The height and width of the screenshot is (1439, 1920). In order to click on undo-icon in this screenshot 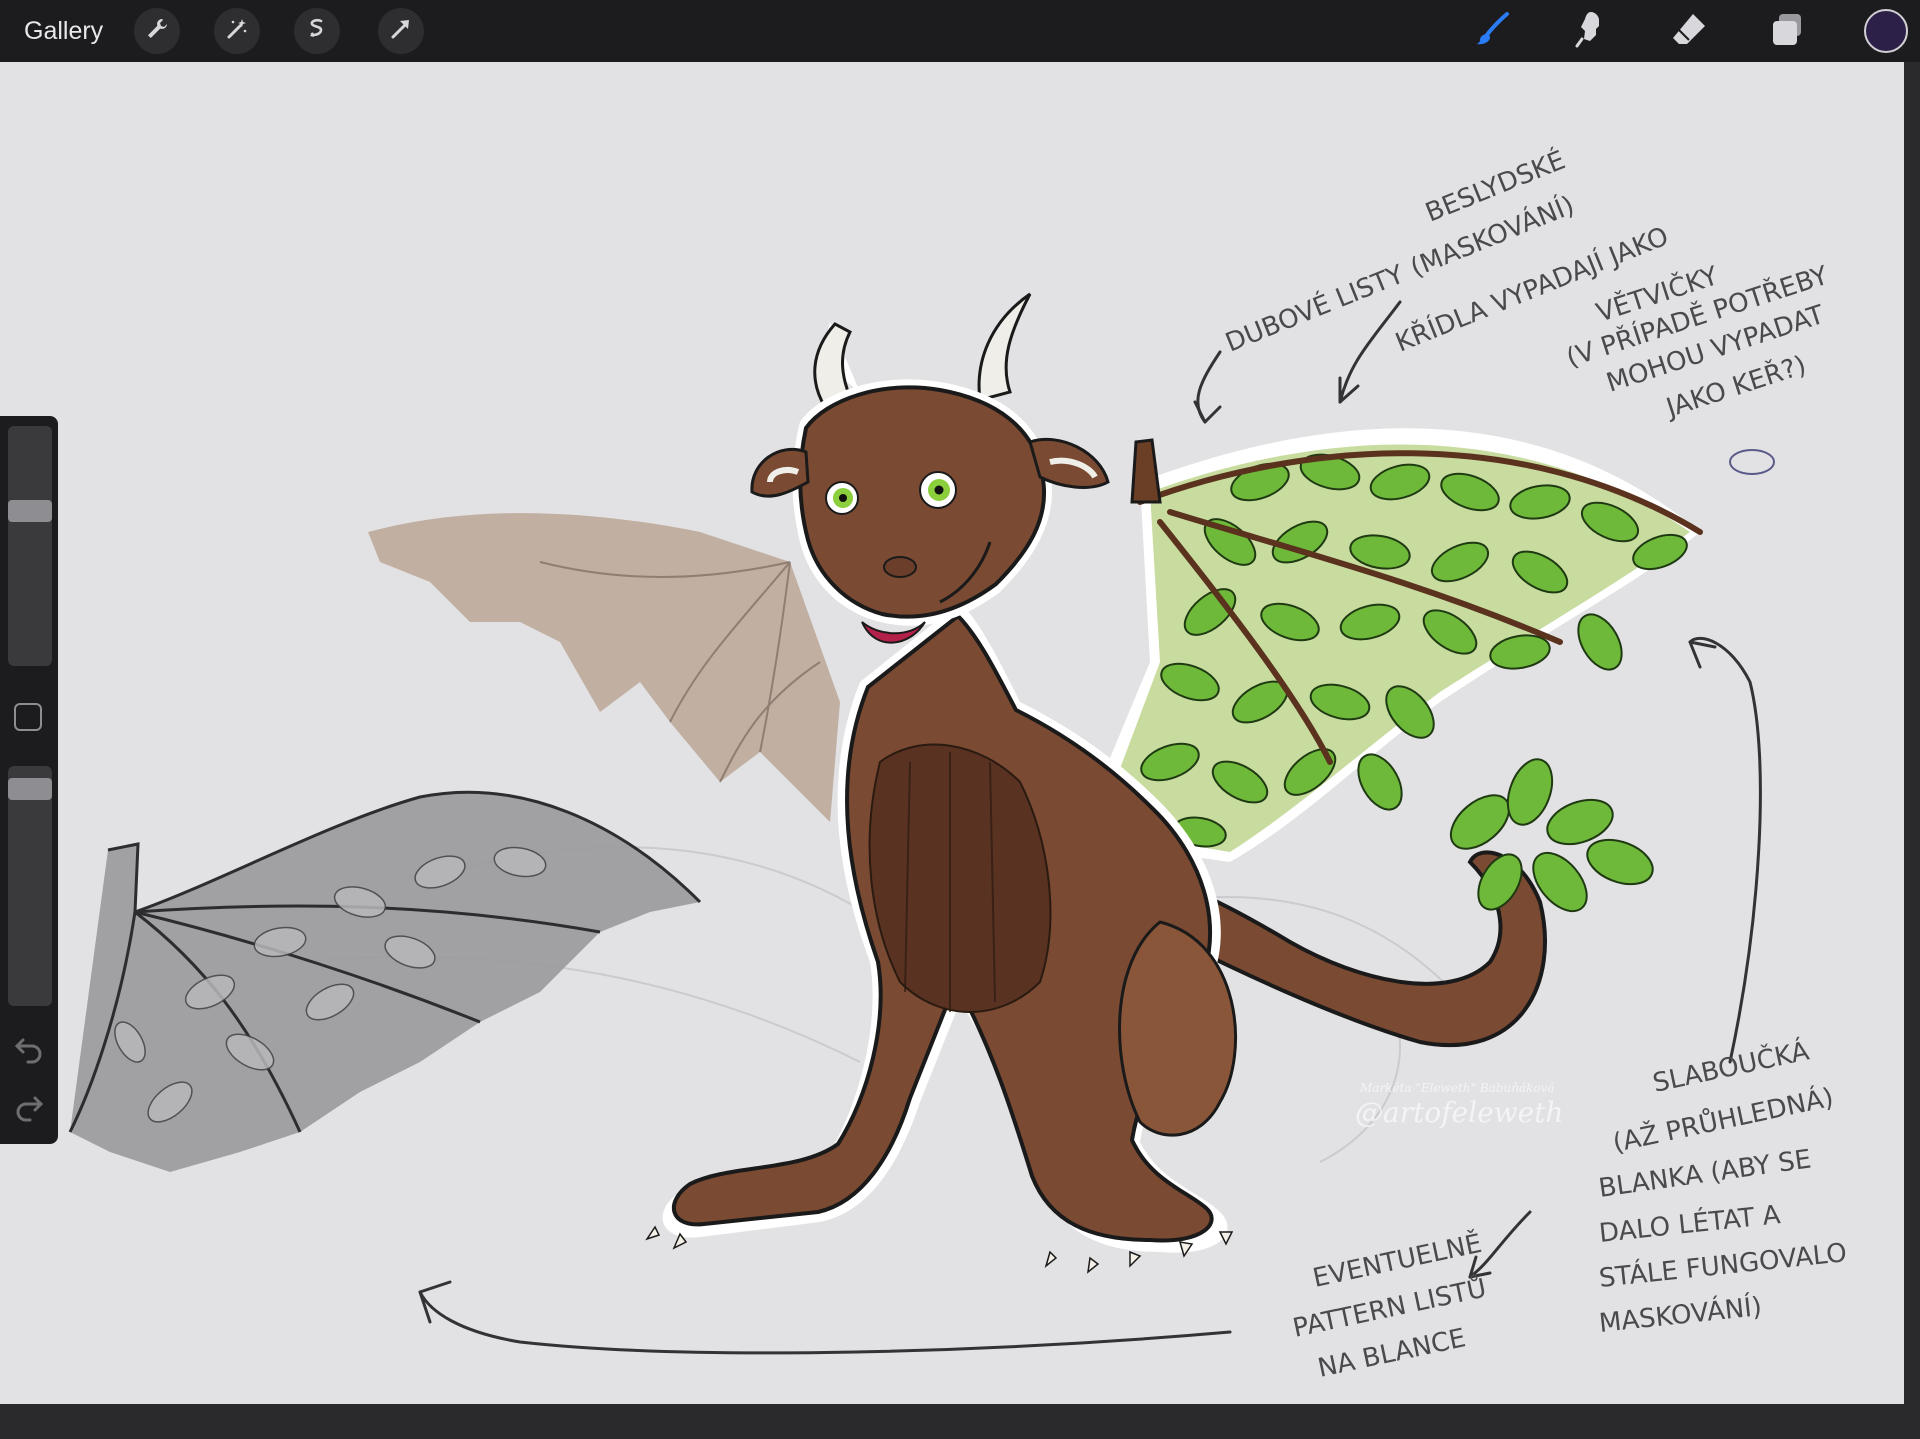, I will do `click(29, 1054)`.